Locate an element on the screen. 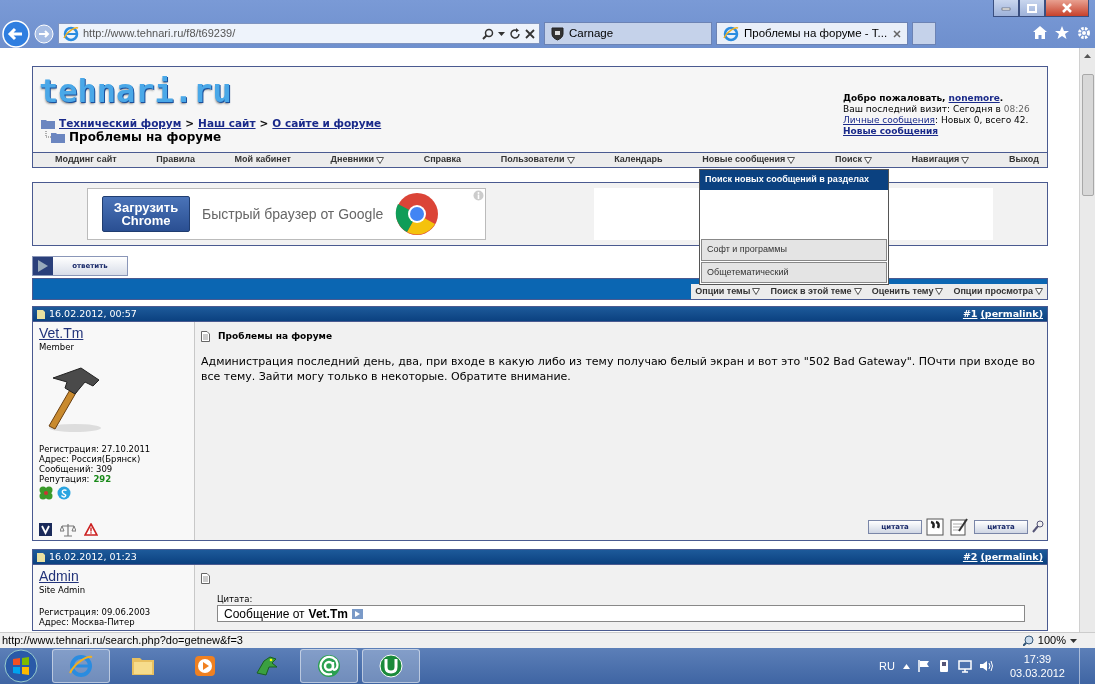 The image size is (1095, 684). zoom-control: 100% is located at coordinates (1049, 640).